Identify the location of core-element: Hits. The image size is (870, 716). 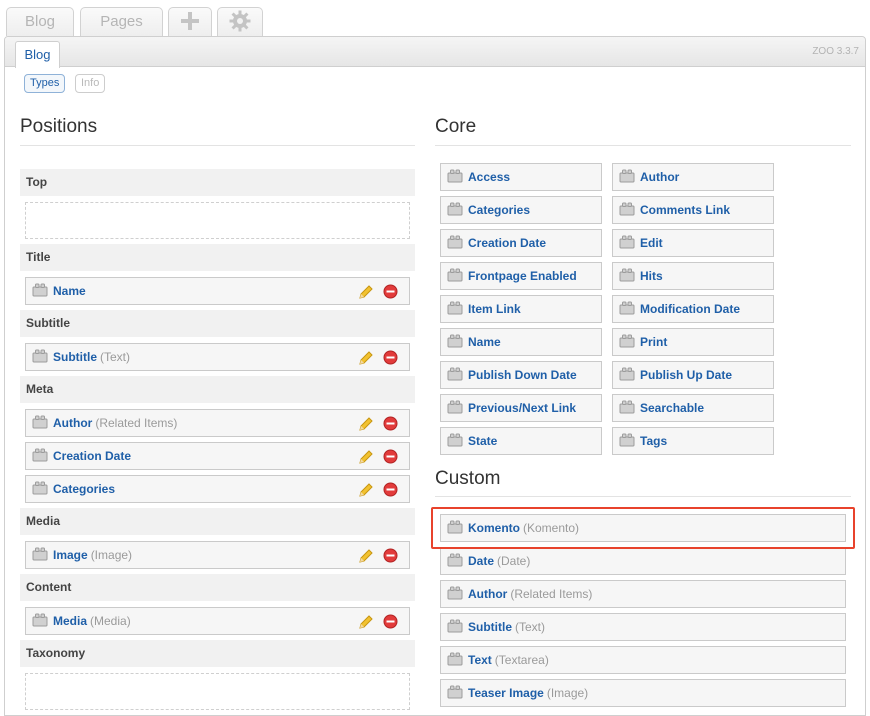
(693, 276).